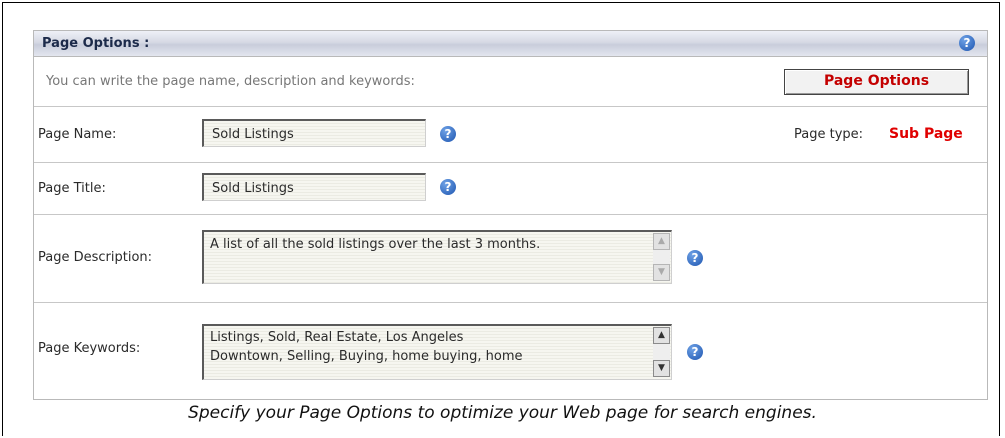 The width and height of the screenshot is (1005, 438). I want to click on page-type-label: Page type:, so click(829, 134).